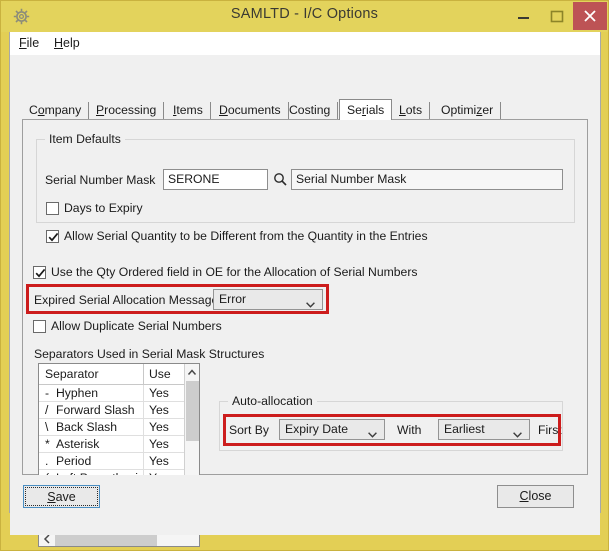  Describe the element at coordinates (111, 444) in the screenshot. I see `table-row: * Asterisk Yes` at that location.